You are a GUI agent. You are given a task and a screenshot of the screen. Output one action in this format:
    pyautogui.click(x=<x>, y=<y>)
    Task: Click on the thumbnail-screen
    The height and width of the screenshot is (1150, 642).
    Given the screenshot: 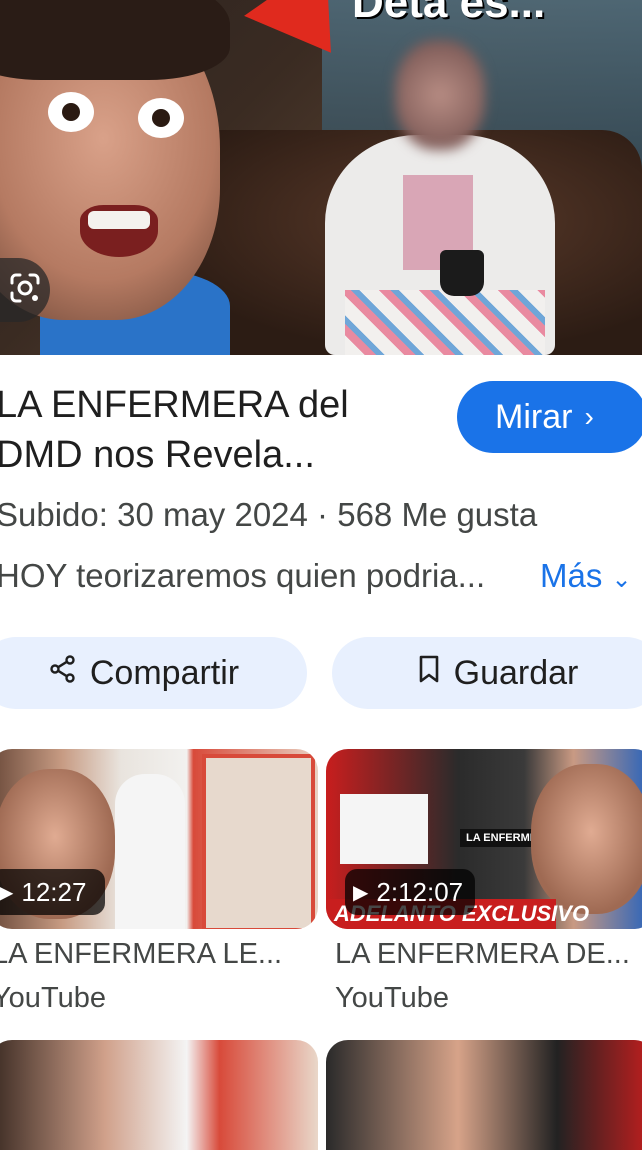 What is the action you would take?
    pyautogui.click(x=384, y=829)
    